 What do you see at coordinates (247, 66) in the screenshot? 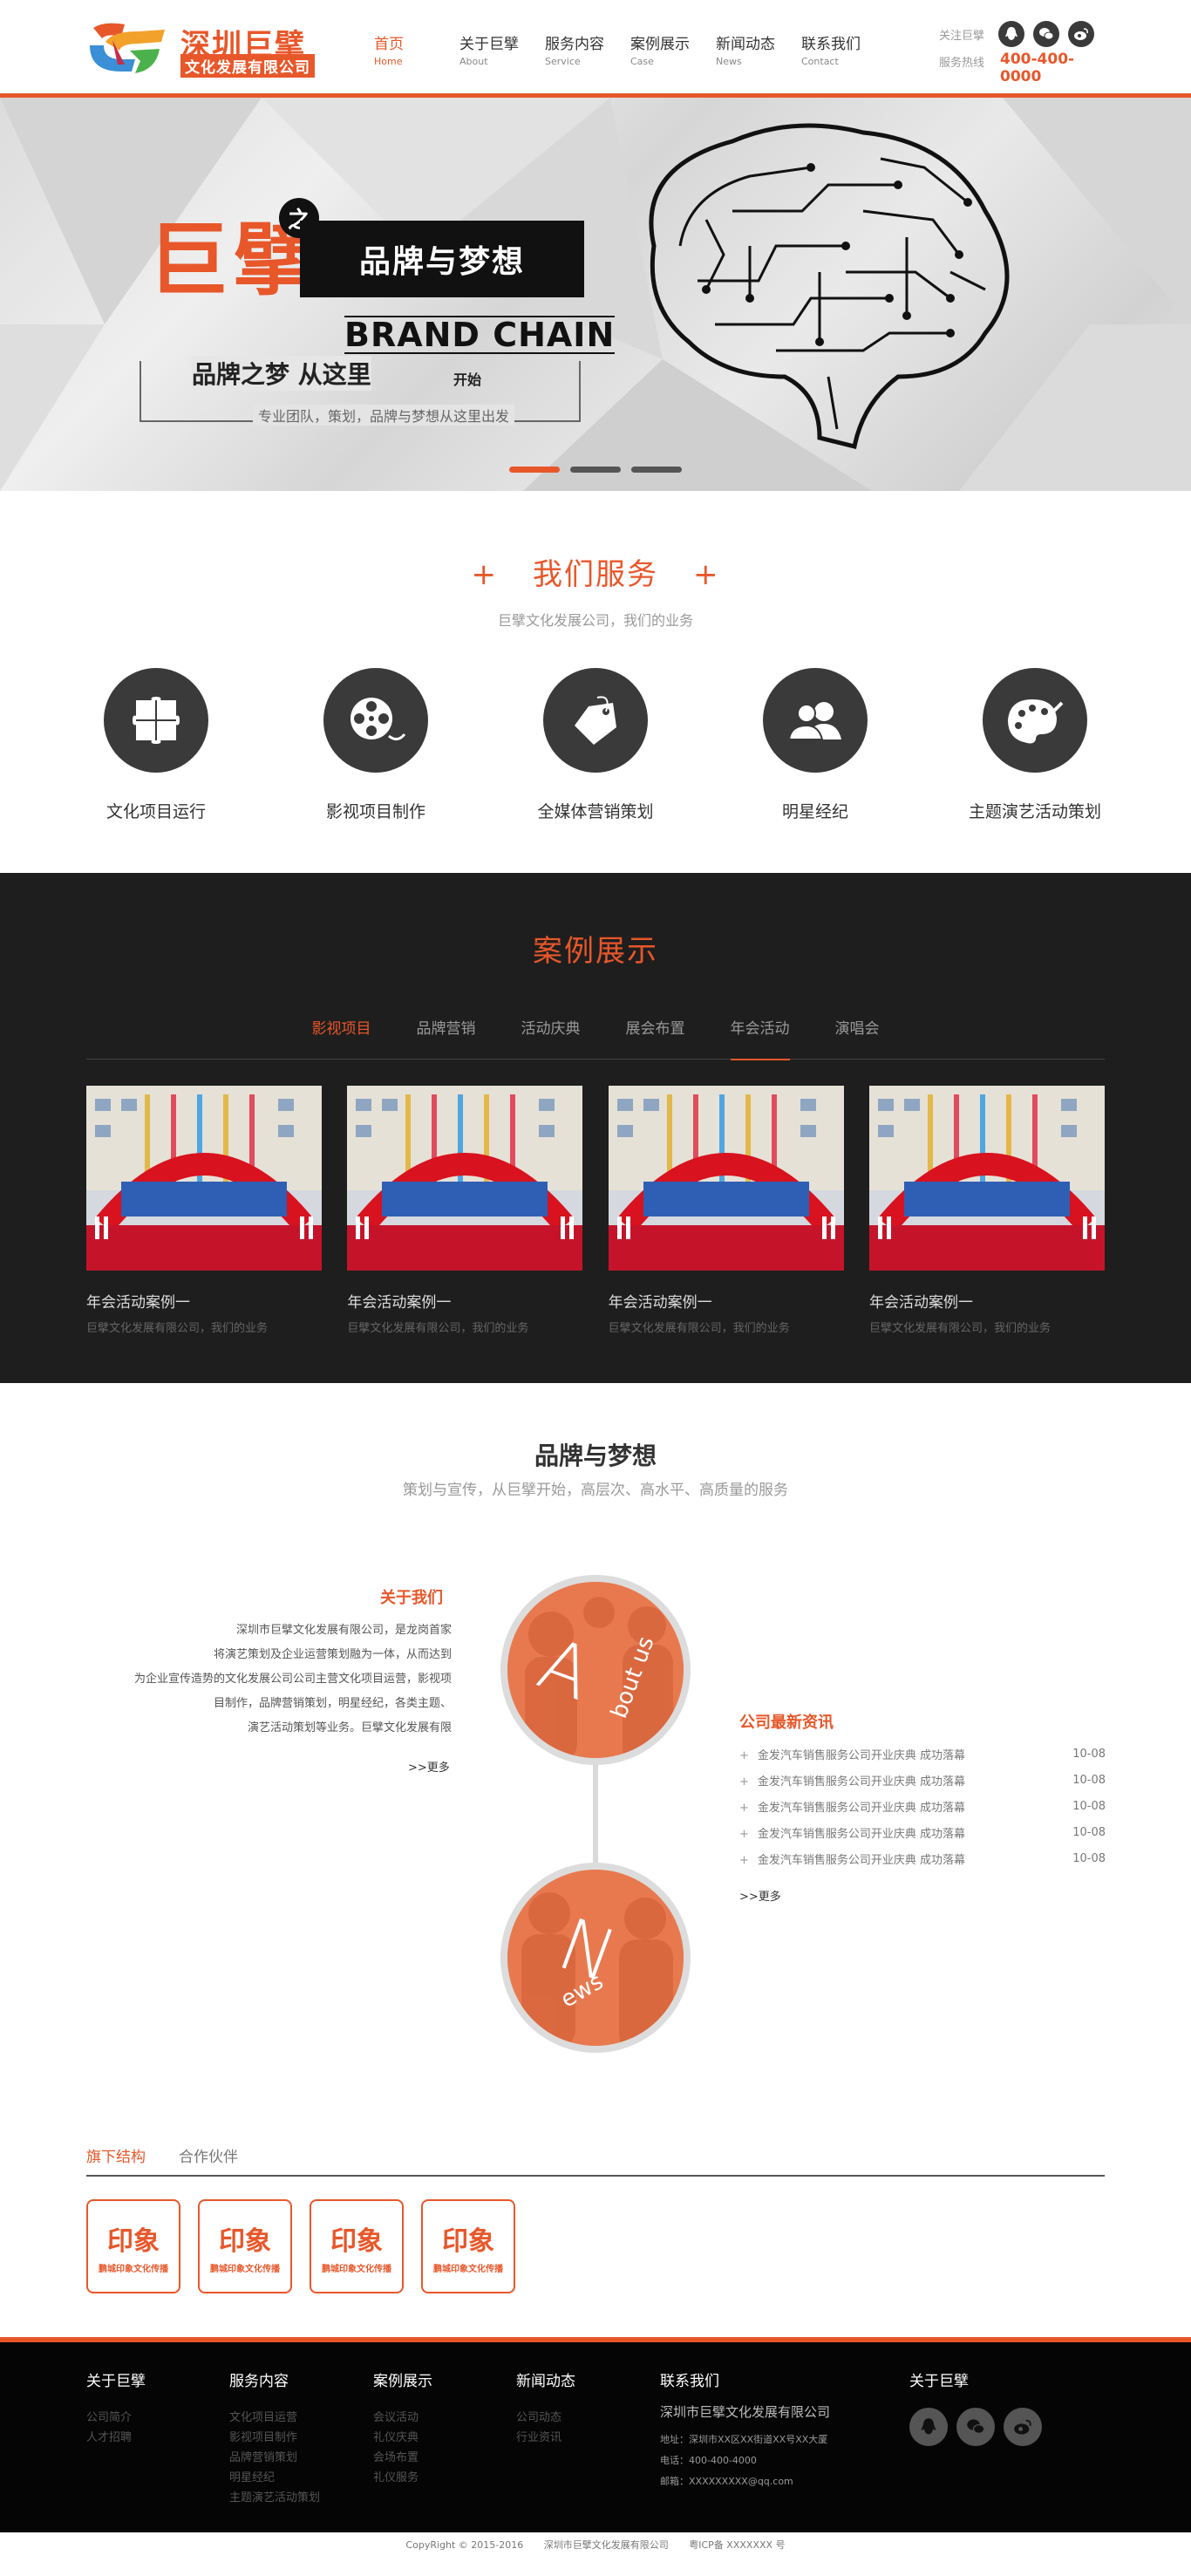
I see `logo-subtitle: 文化发展有限公司` at bounding box center [247, 66].